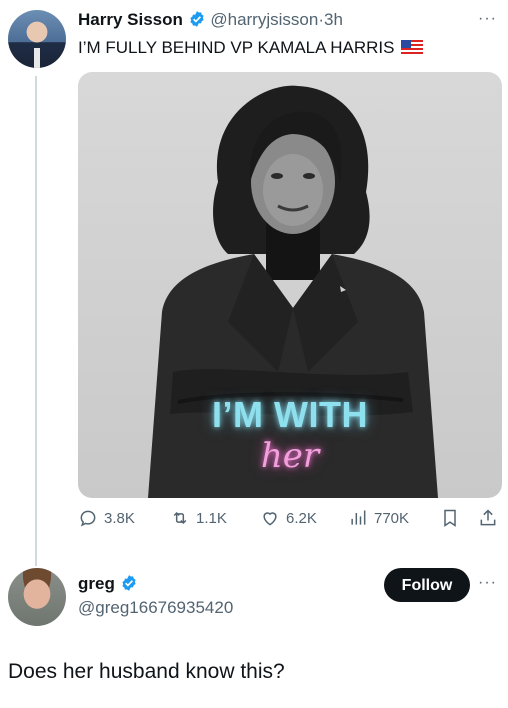 The image size is (508, 708). I want to click on bookmark-icon, so click(450, 518).